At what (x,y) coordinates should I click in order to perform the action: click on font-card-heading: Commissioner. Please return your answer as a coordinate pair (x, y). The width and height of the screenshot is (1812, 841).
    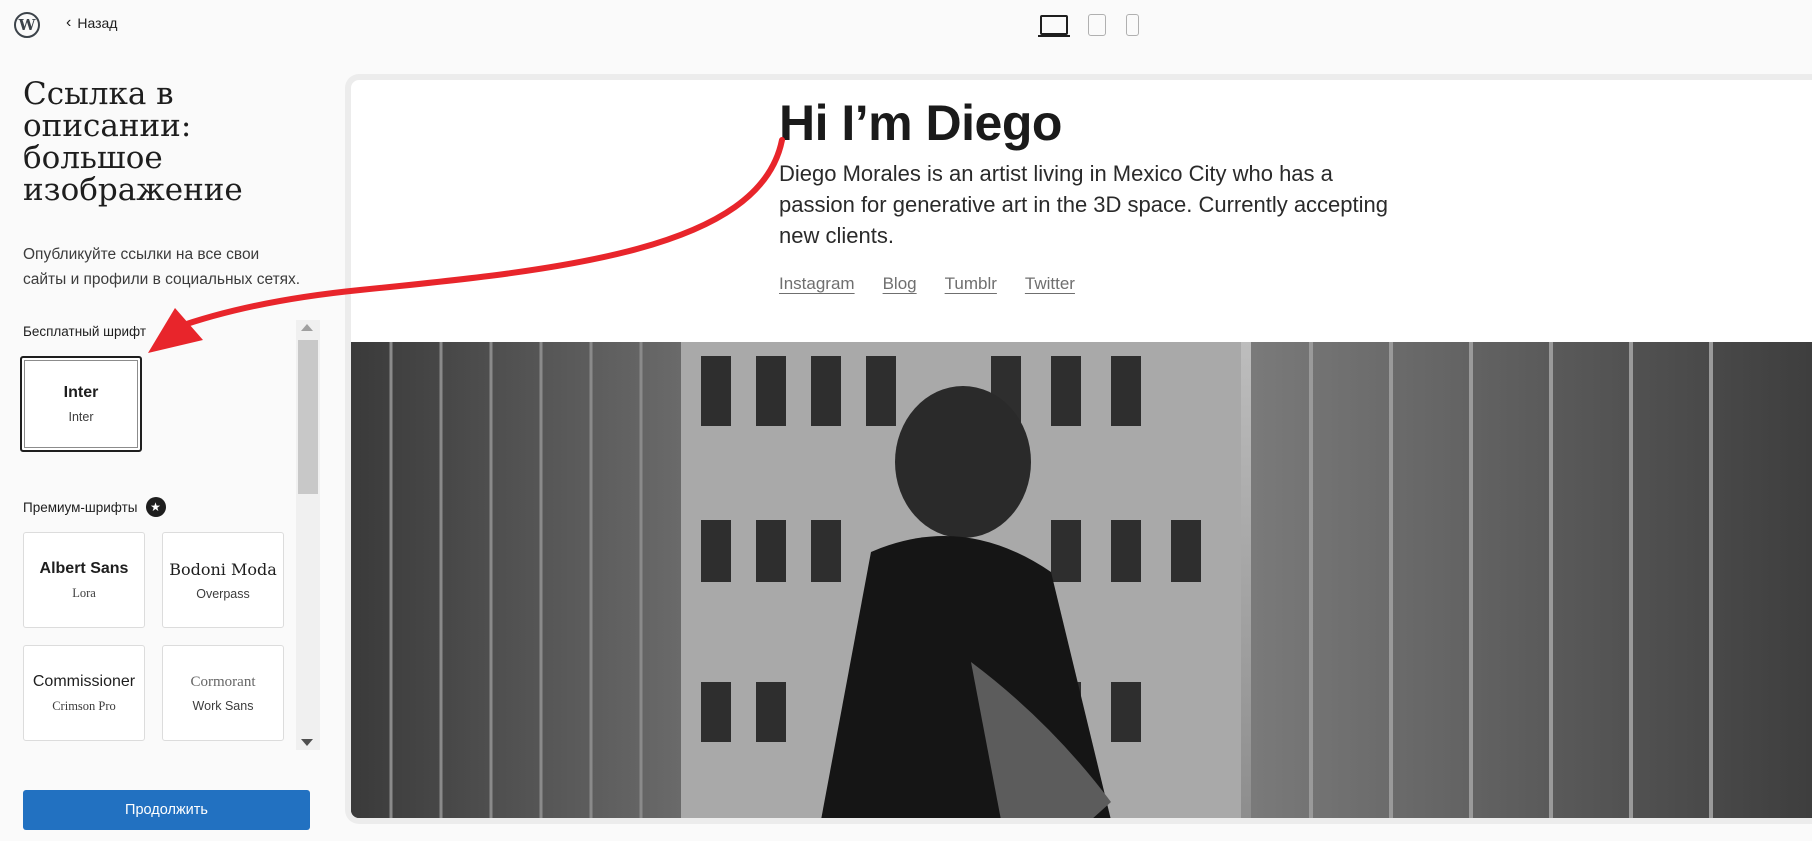
    Looking at the image, I should click on (84, 681).